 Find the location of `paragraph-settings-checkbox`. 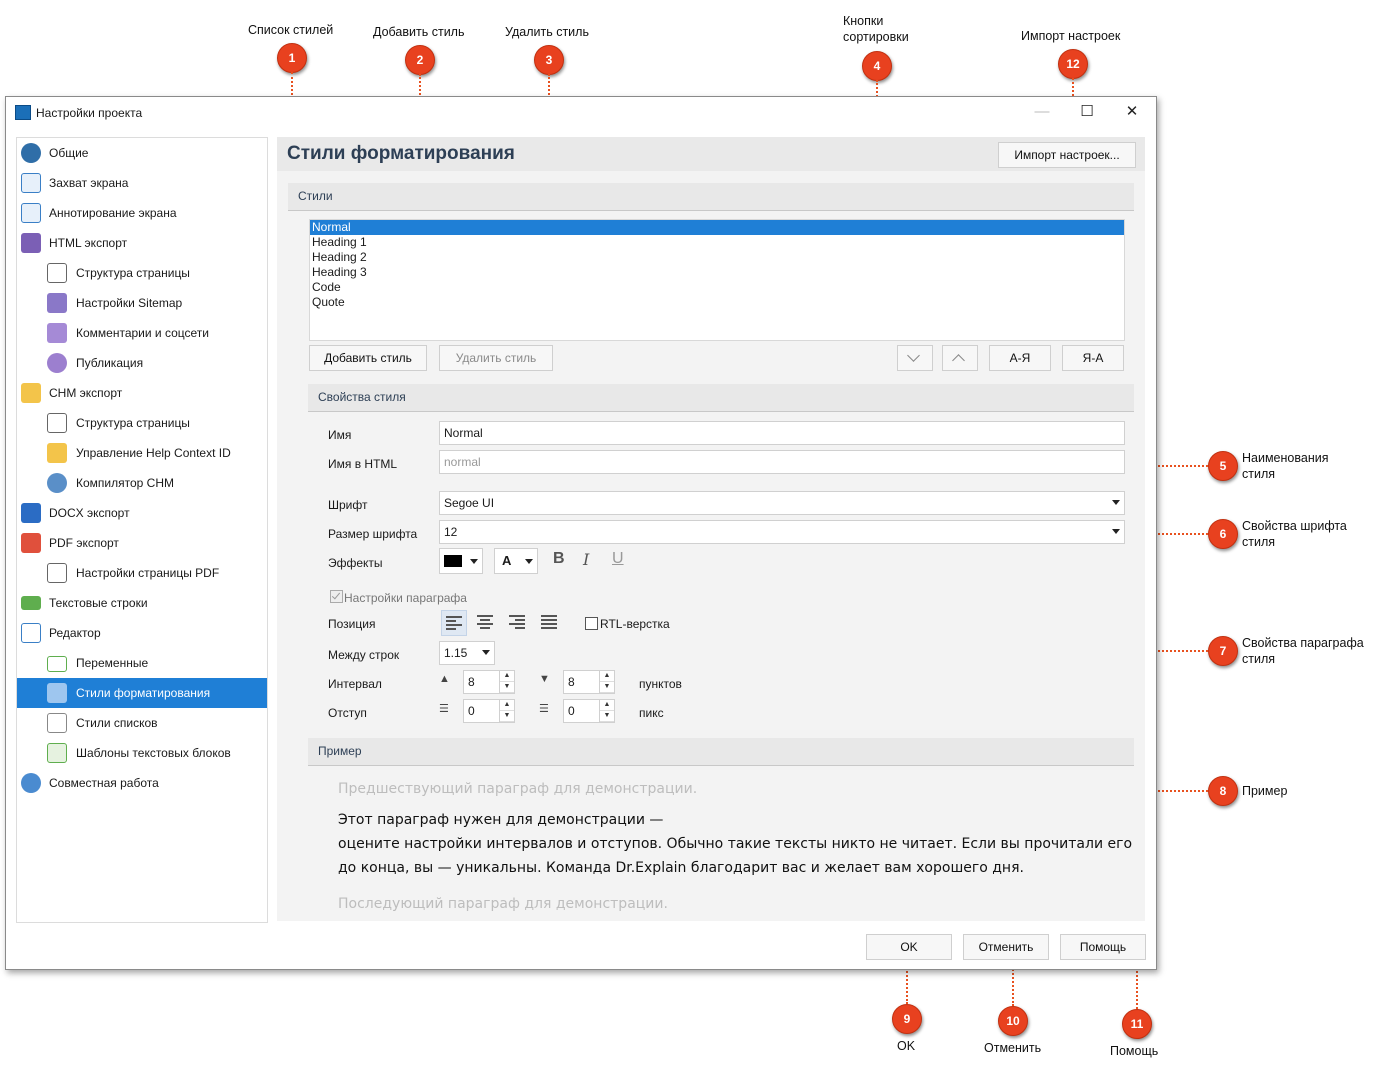

paragraph-settings-checkbox is located at coordinates (336, 596).